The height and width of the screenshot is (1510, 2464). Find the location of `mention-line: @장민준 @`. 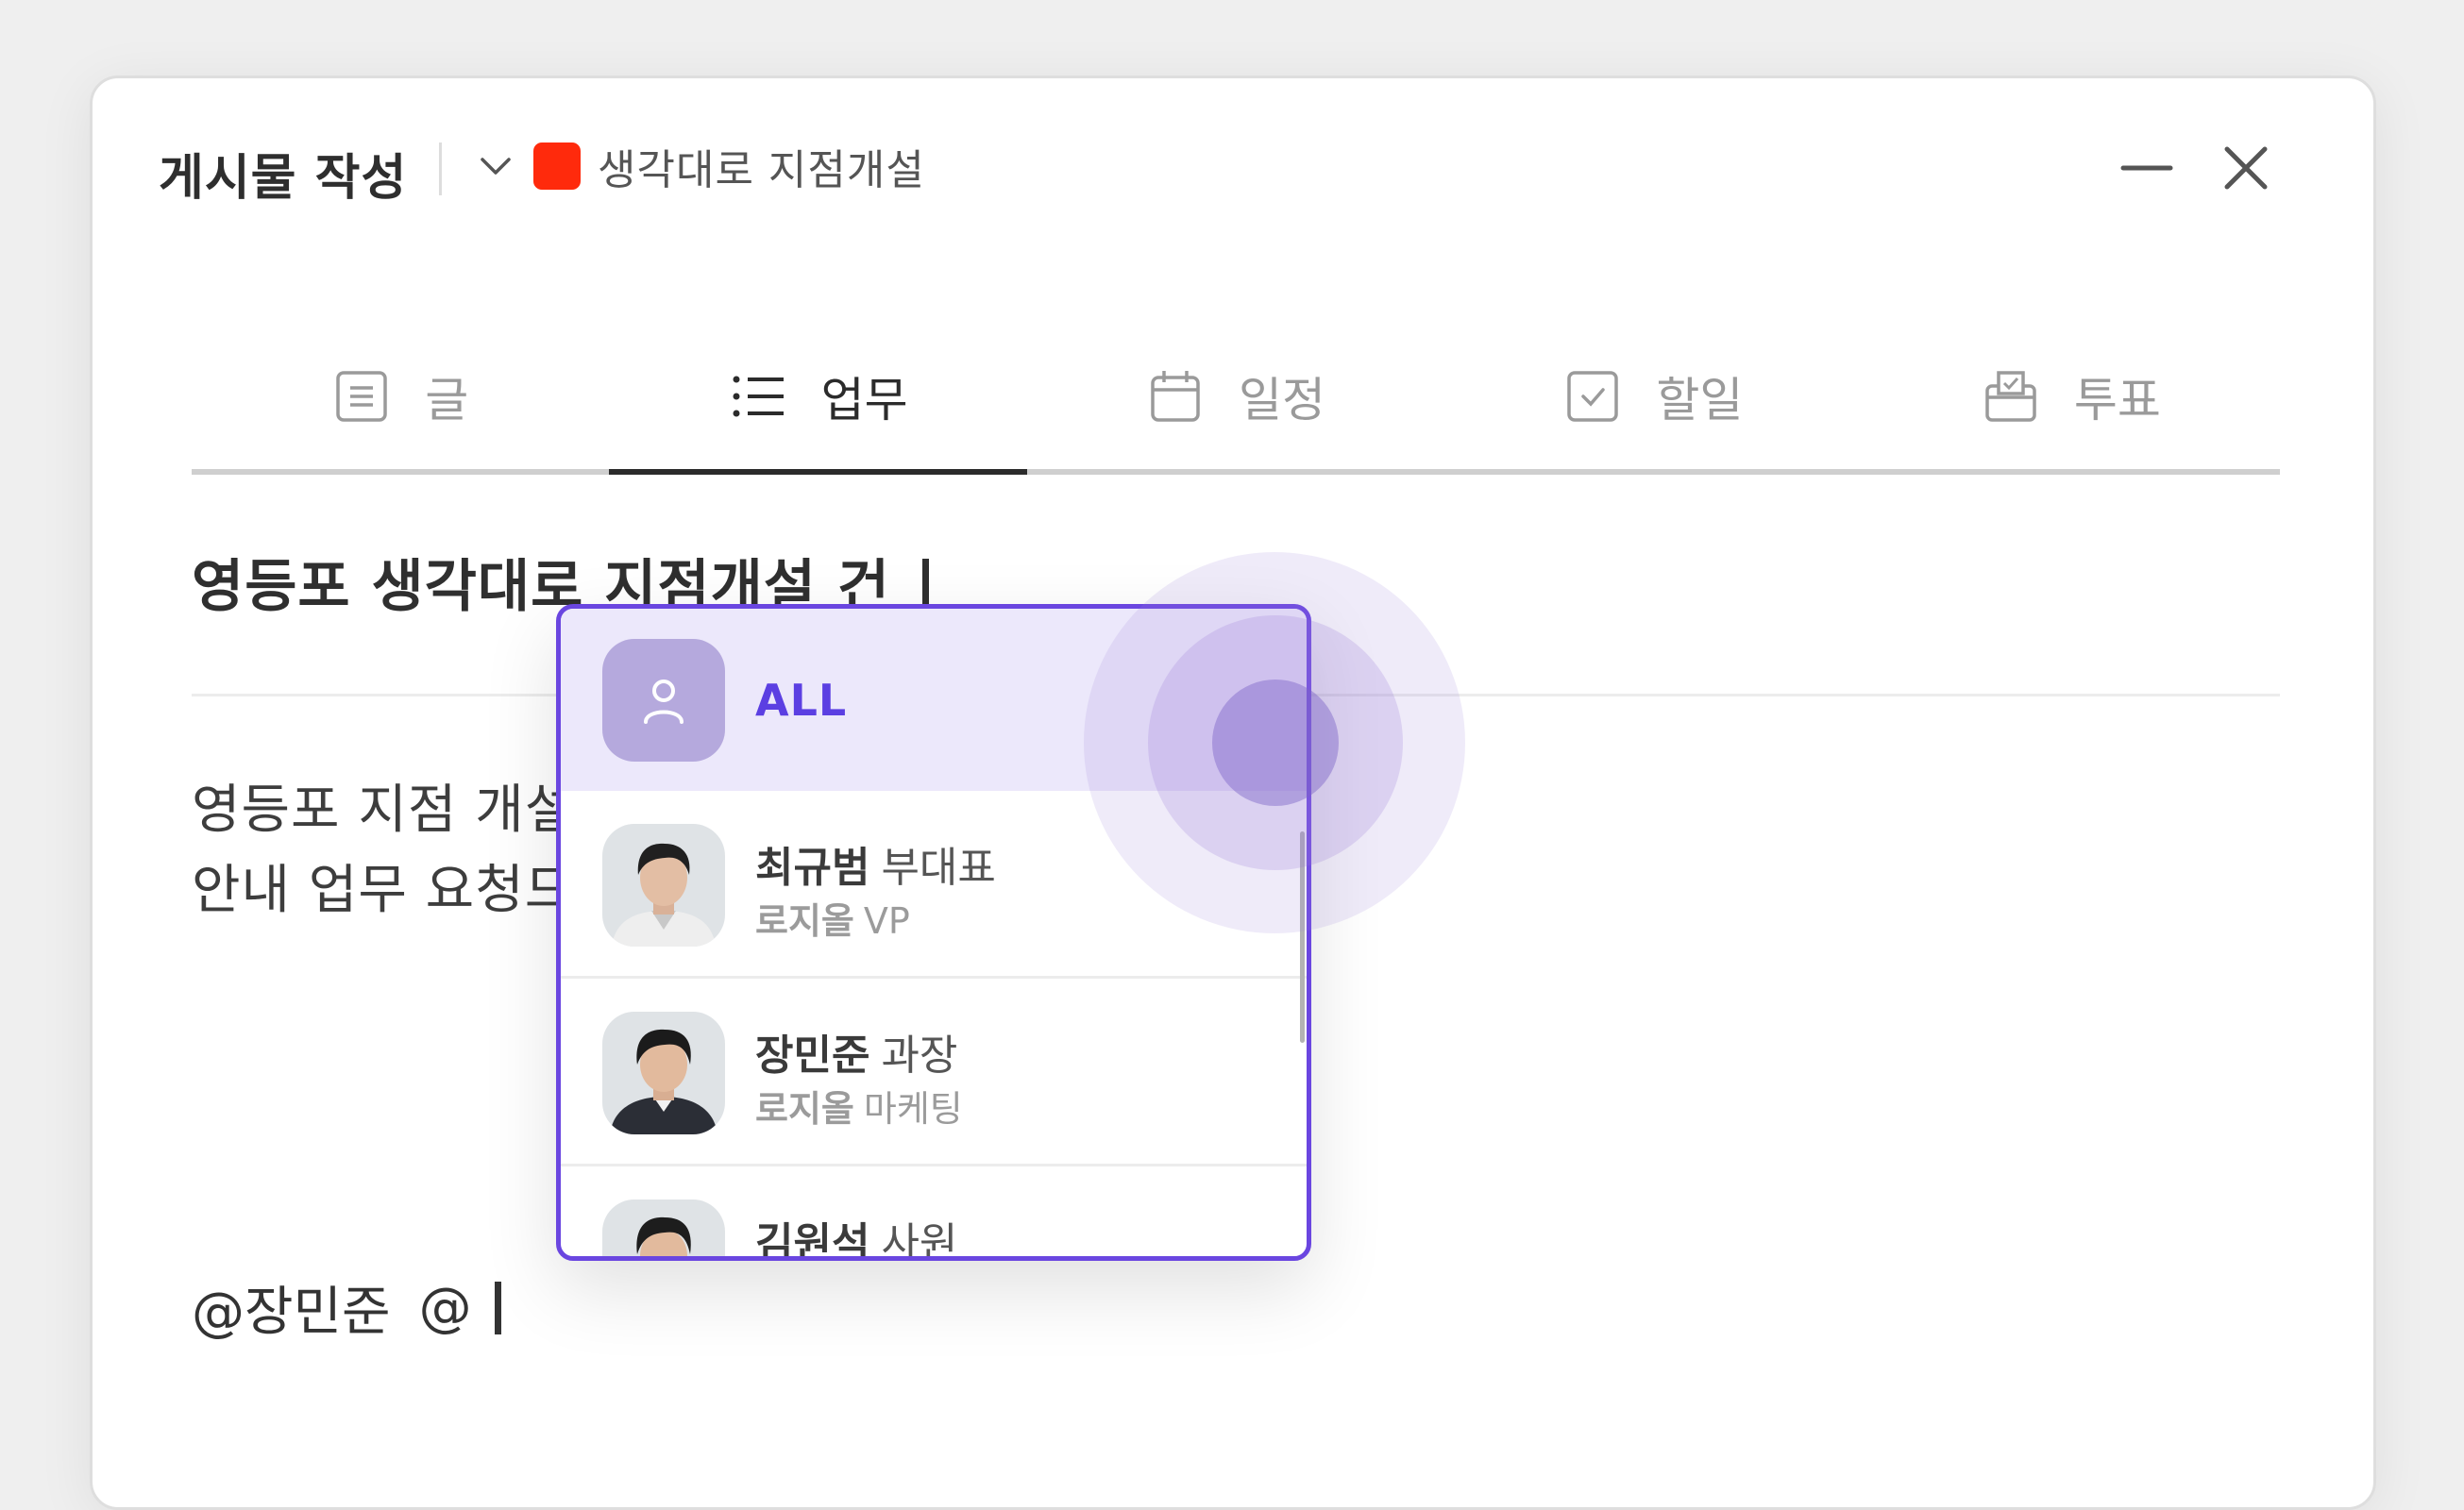

mention-line: @장민준 @ is located at coordinates (346, 1308).